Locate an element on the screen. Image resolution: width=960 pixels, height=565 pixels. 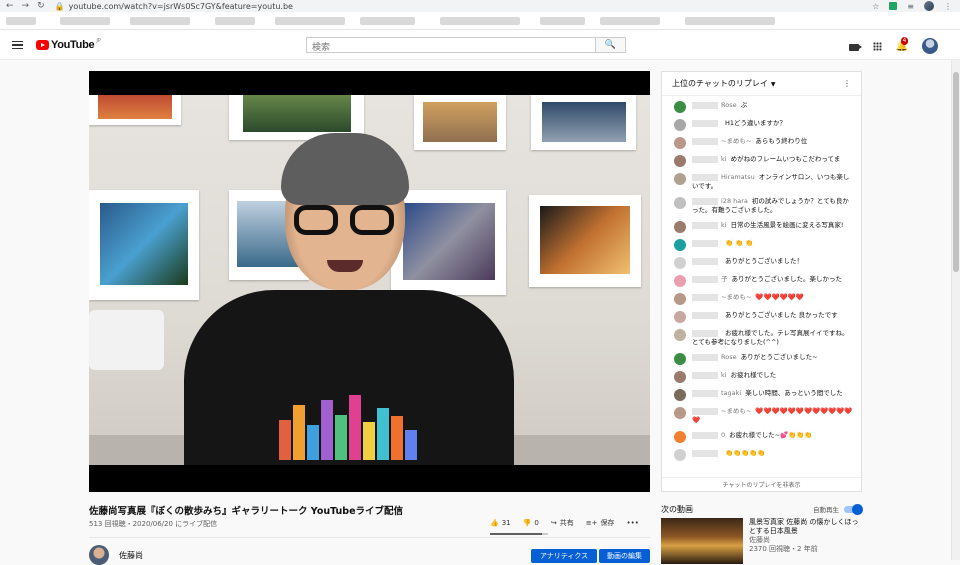
account-avatar is located at coordinates (930, 46).